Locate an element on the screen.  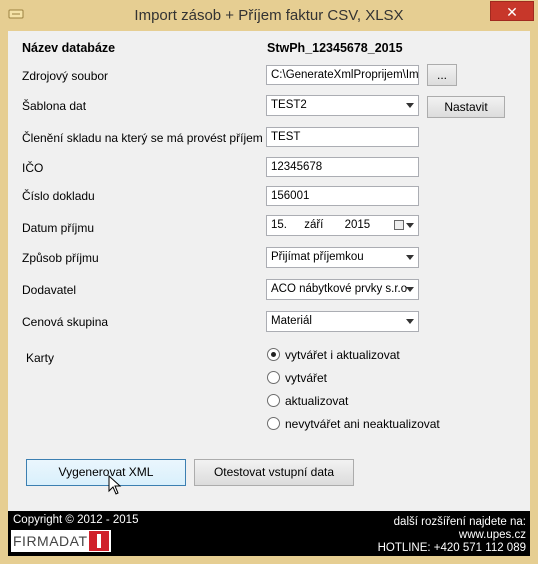
website-link: www.upes.cz is located at coordinates (492, 535).